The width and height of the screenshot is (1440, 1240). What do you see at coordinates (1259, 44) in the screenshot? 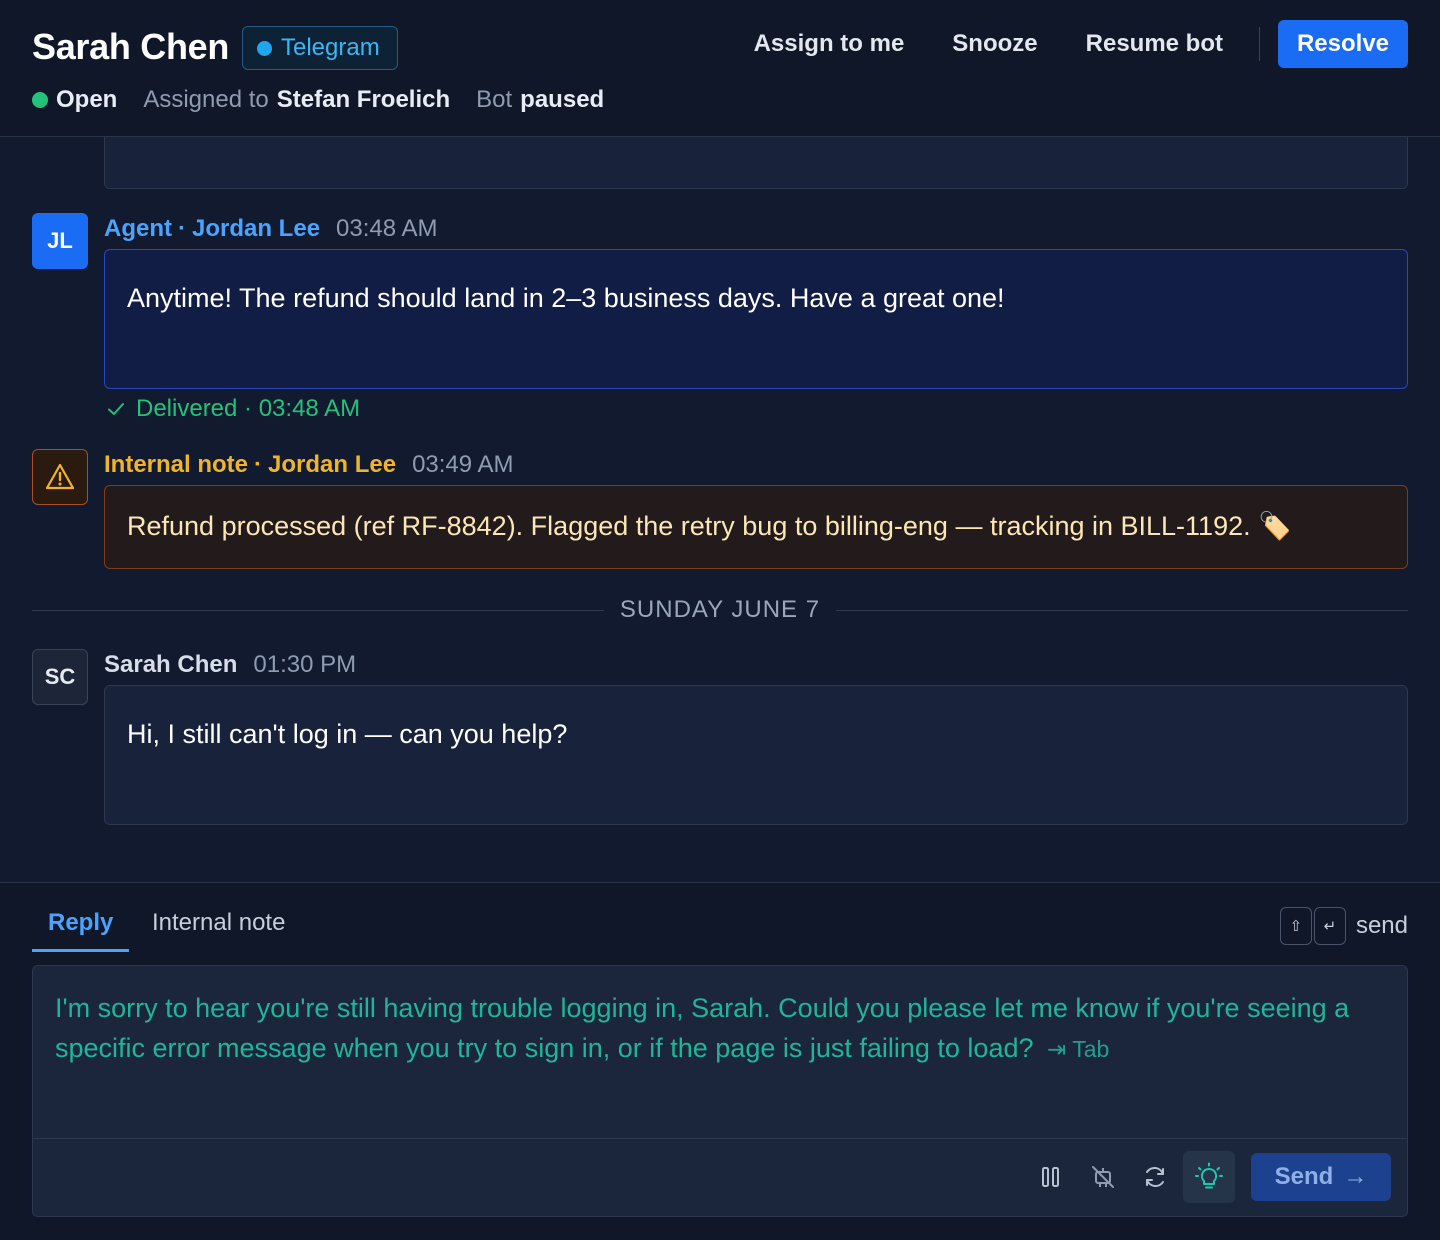
I see `header-divider` at bounding box center [1259, 44].